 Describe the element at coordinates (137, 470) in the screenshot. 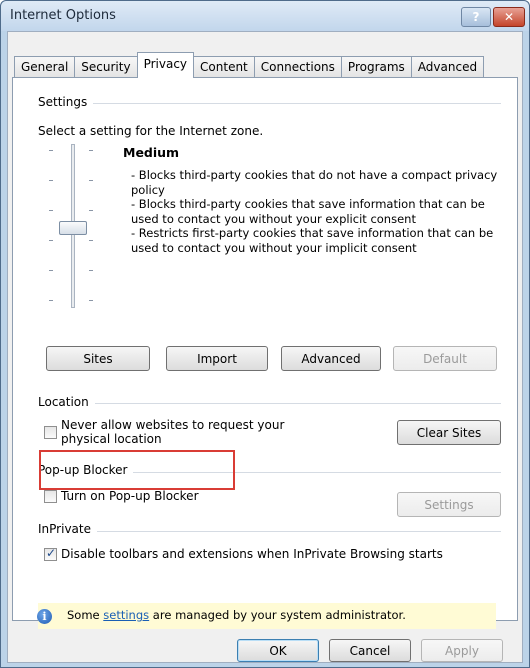

I see `highlight-box` at that location.